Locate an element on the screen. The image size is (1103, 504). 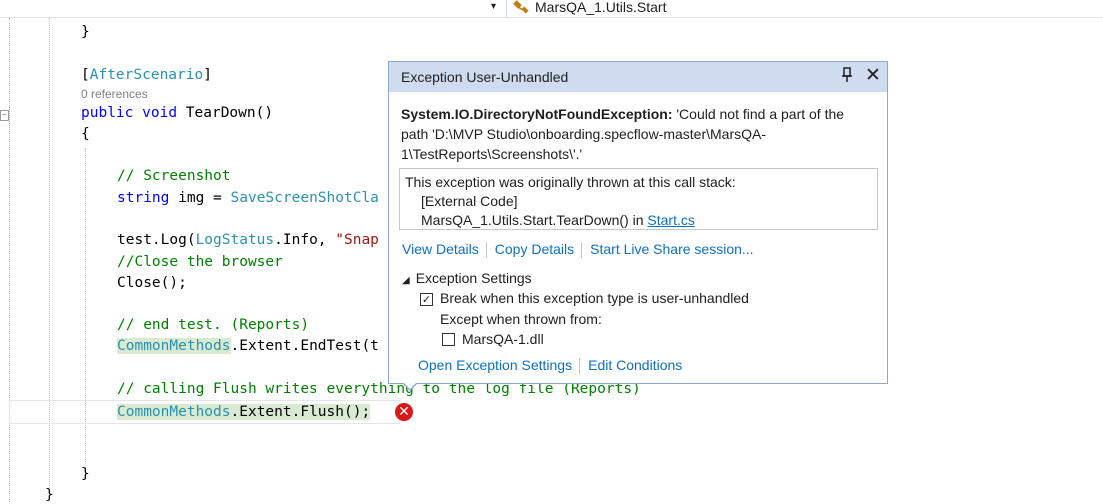
code-line: { is located at coordinates (85, 134).